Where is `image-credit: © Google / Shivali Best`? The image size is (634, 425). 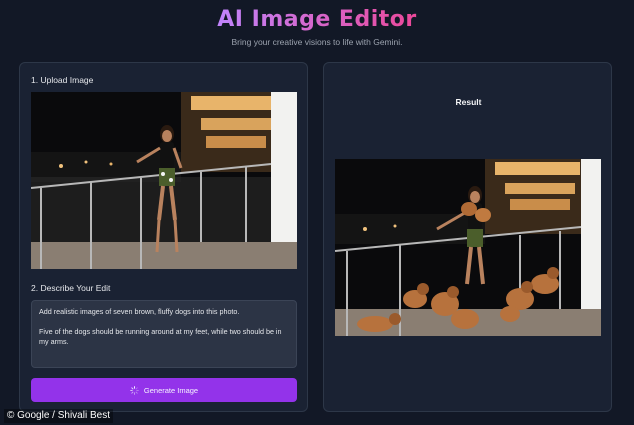
image-credit: © Google / Shivali Best is located at coordinates (58, 416).